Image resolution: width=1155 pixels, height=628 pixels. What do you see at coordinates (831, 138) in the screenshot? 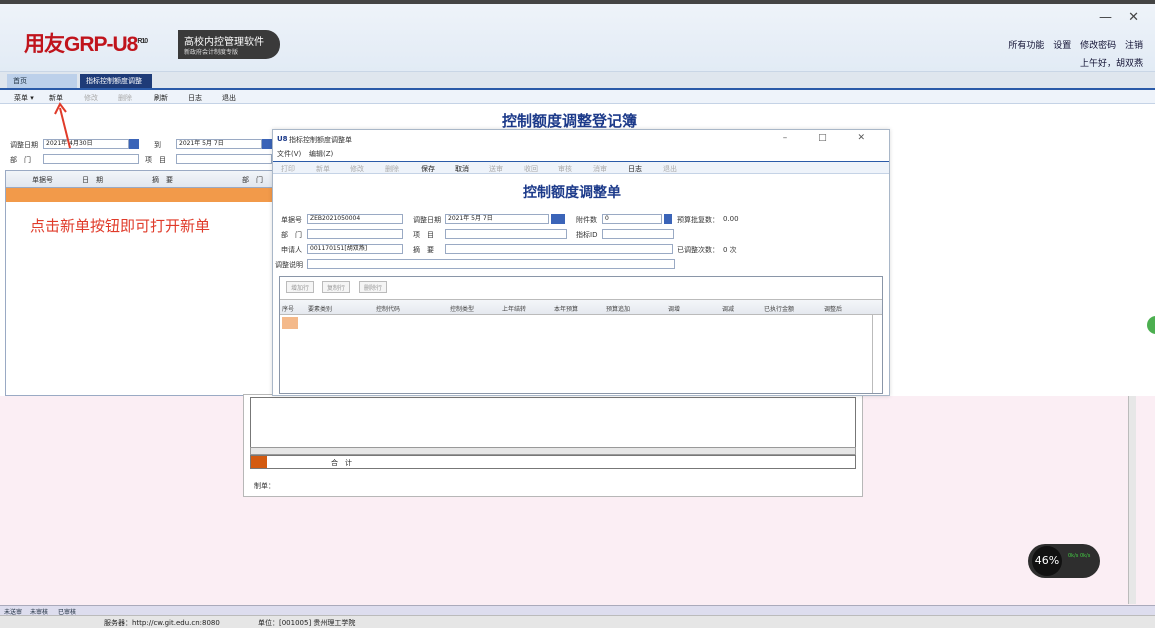
I see `dialog-window-controls: – □ ✕` at bounding box center [831, 138].